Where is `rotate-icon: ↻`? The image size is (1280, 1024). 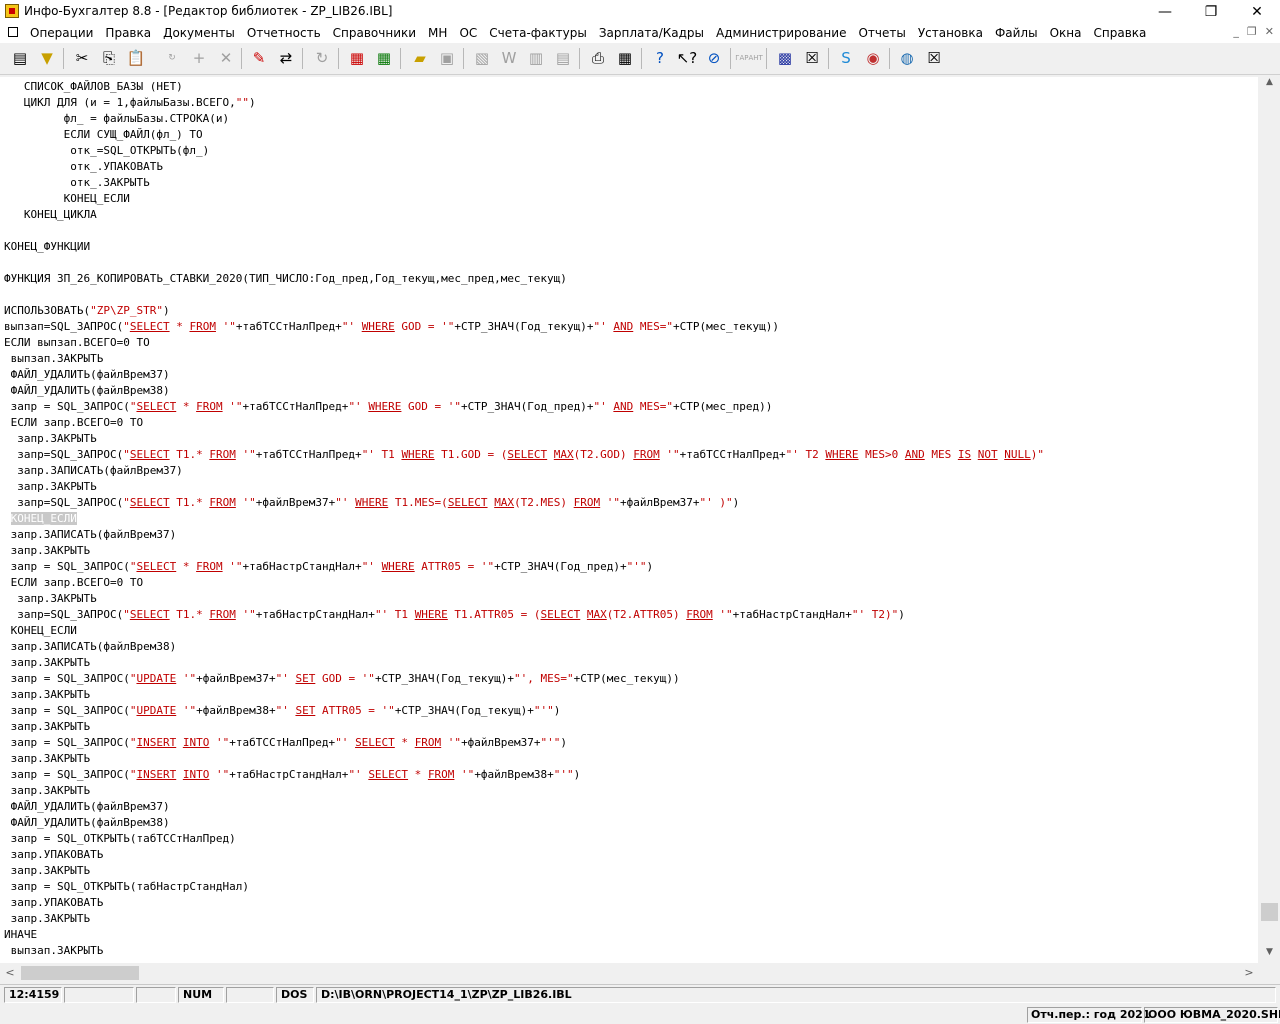
rotate-icon: ↻ is located at coordinates (172, 58).